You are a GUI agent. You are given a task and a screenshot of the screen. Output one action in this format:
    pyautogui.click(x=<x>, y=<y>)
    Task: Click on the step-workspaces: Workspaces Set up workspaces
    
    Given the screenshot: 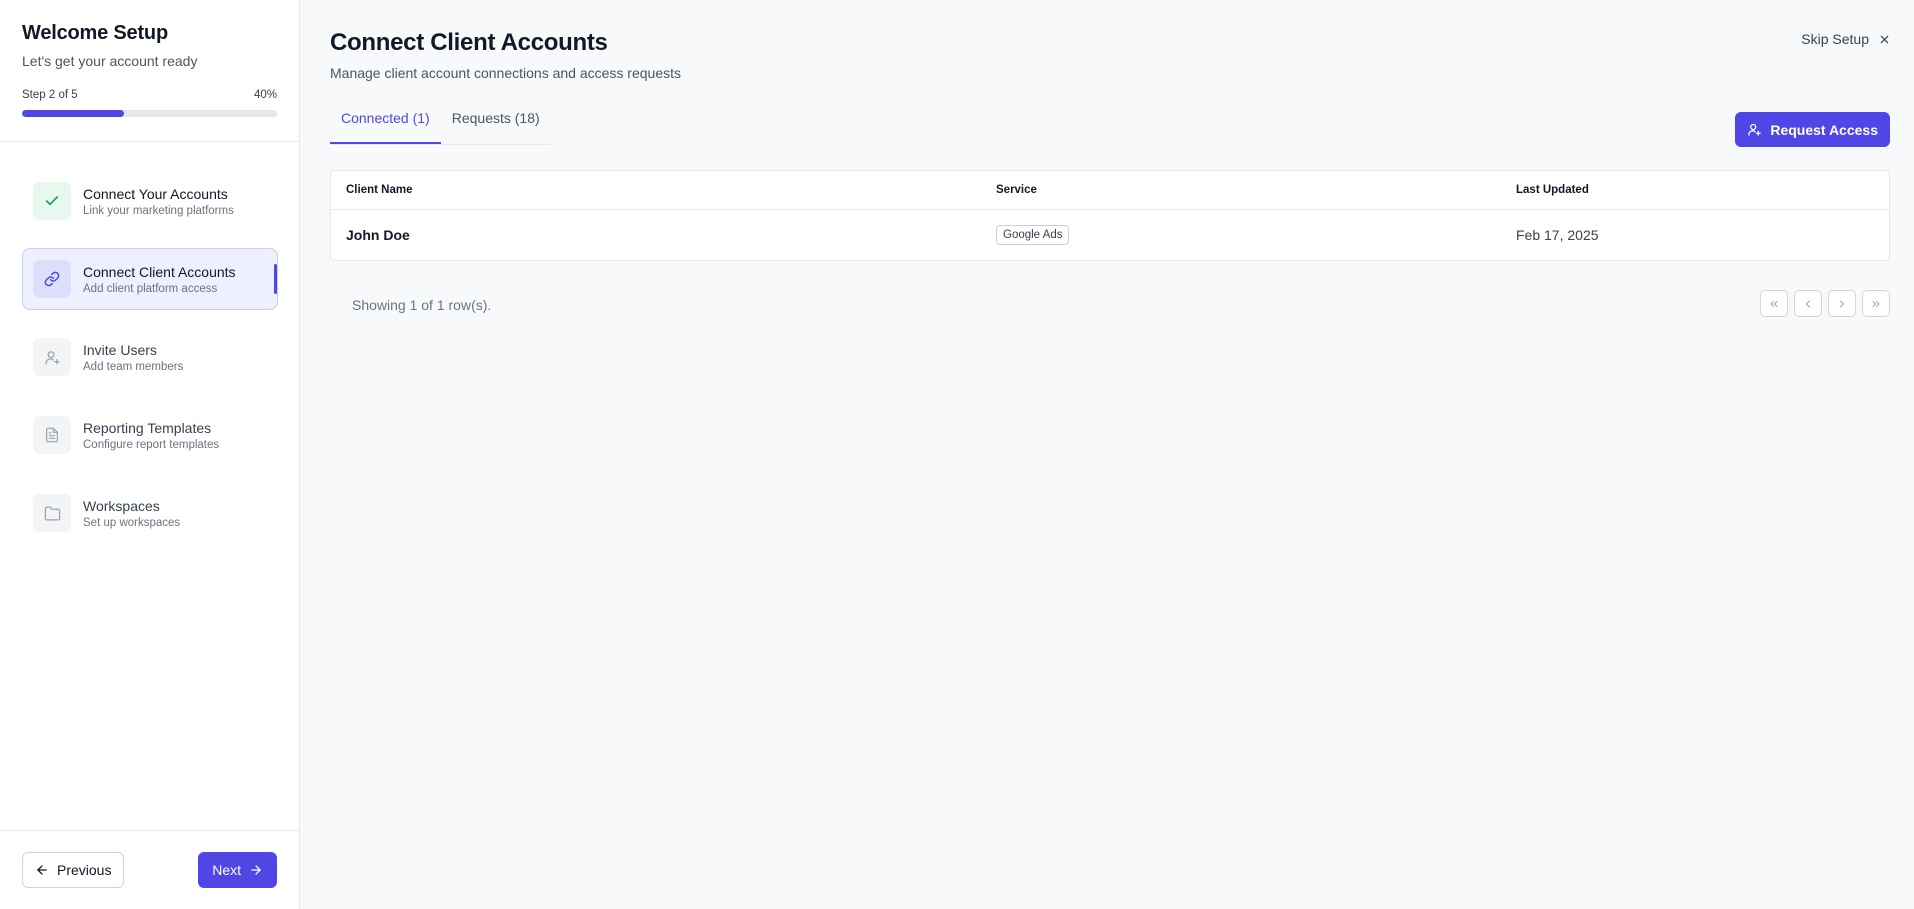 What is the action you would take?
    pyautogui.click(x=150, y=513)
    